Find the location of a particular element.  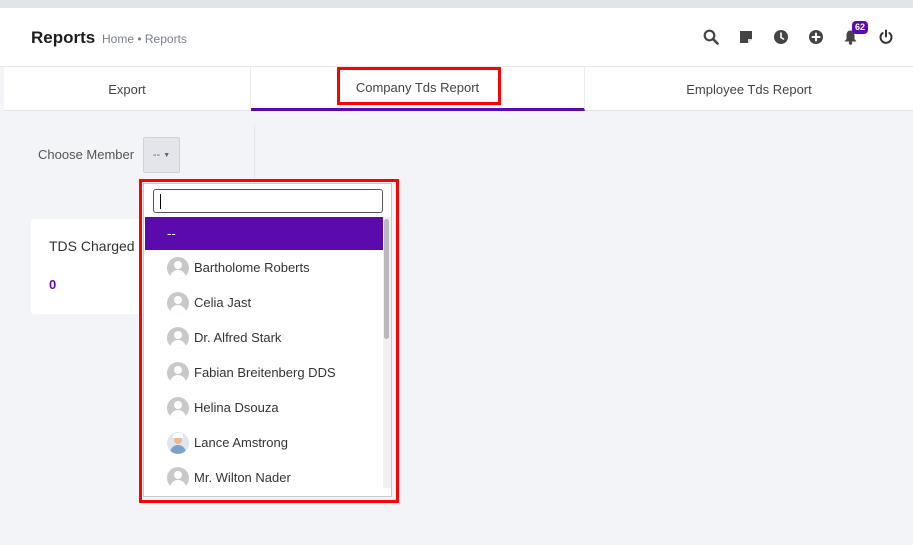

member-option: Helina Dsouza is located at coordinates (264, 407).